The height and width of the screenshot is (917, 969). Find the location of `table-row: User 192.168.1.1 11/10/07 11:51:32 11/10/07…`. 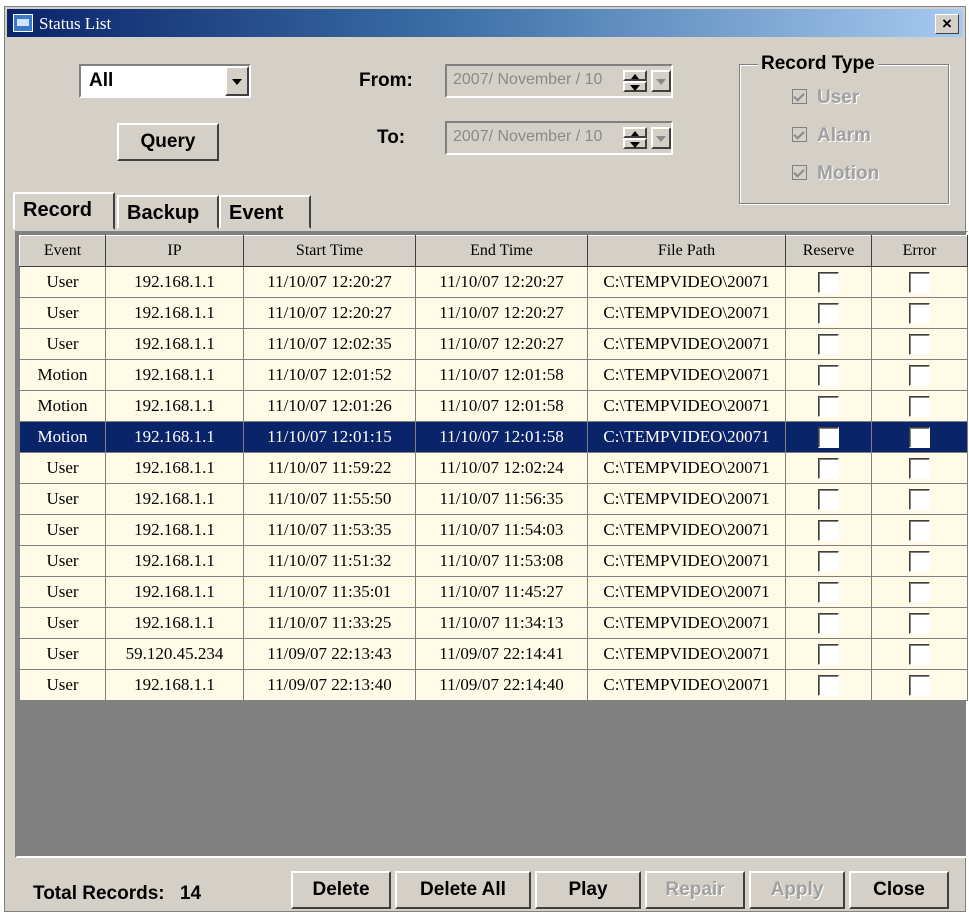

table-row: User 192.168.1.1 11/10/07 11:51:32 11/10/07… is located at coordinates (493, 561).